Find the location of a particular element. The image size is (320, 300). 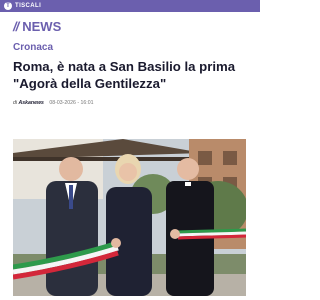

byline-author: Askanews is located at coordinates (31, 103).